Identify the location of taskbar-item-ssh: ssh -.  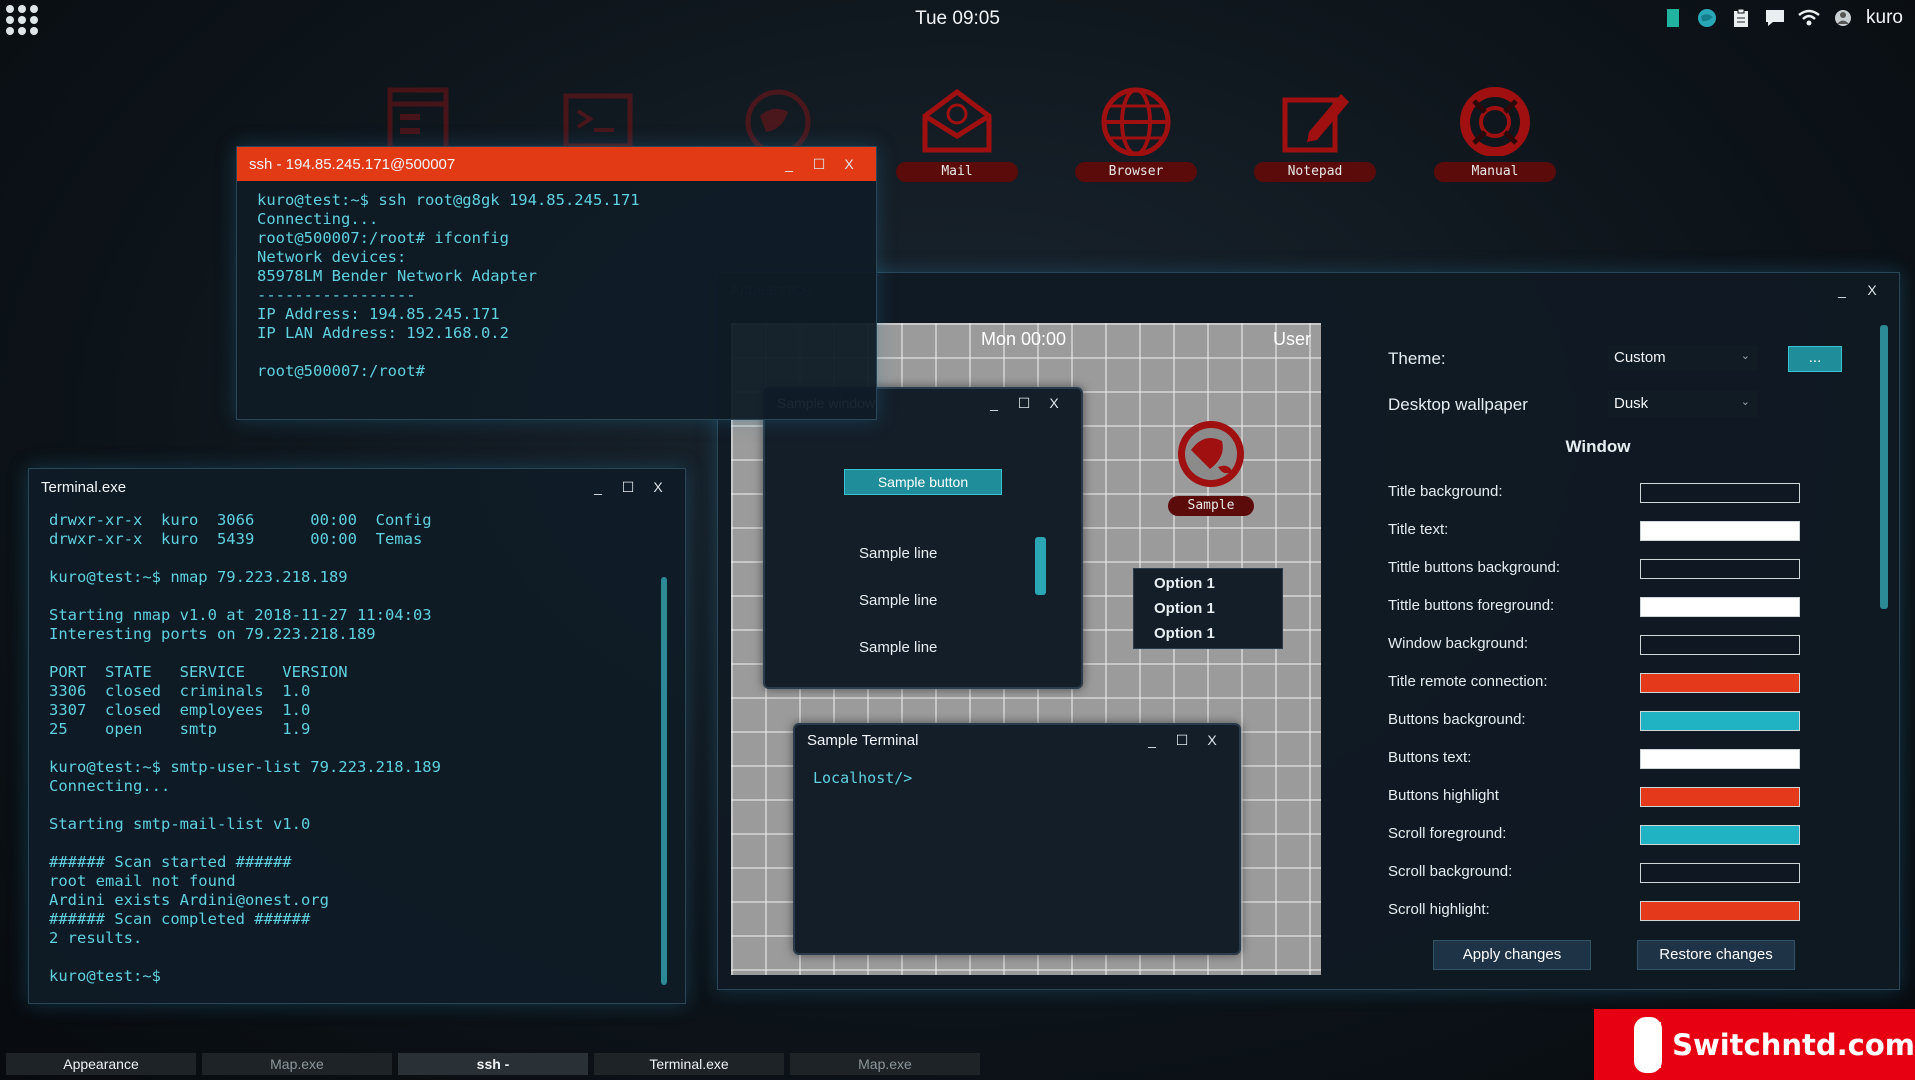
(493, 1064).